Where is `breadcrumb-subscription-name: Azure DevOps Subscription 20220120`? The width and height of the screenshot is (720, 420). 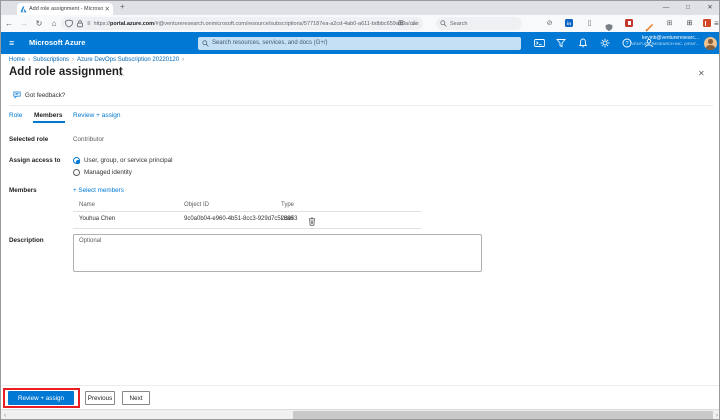
breadcrumb-subscription-name: Azure DevOps Subscription 20220120 is located at coordinates (128, 60).